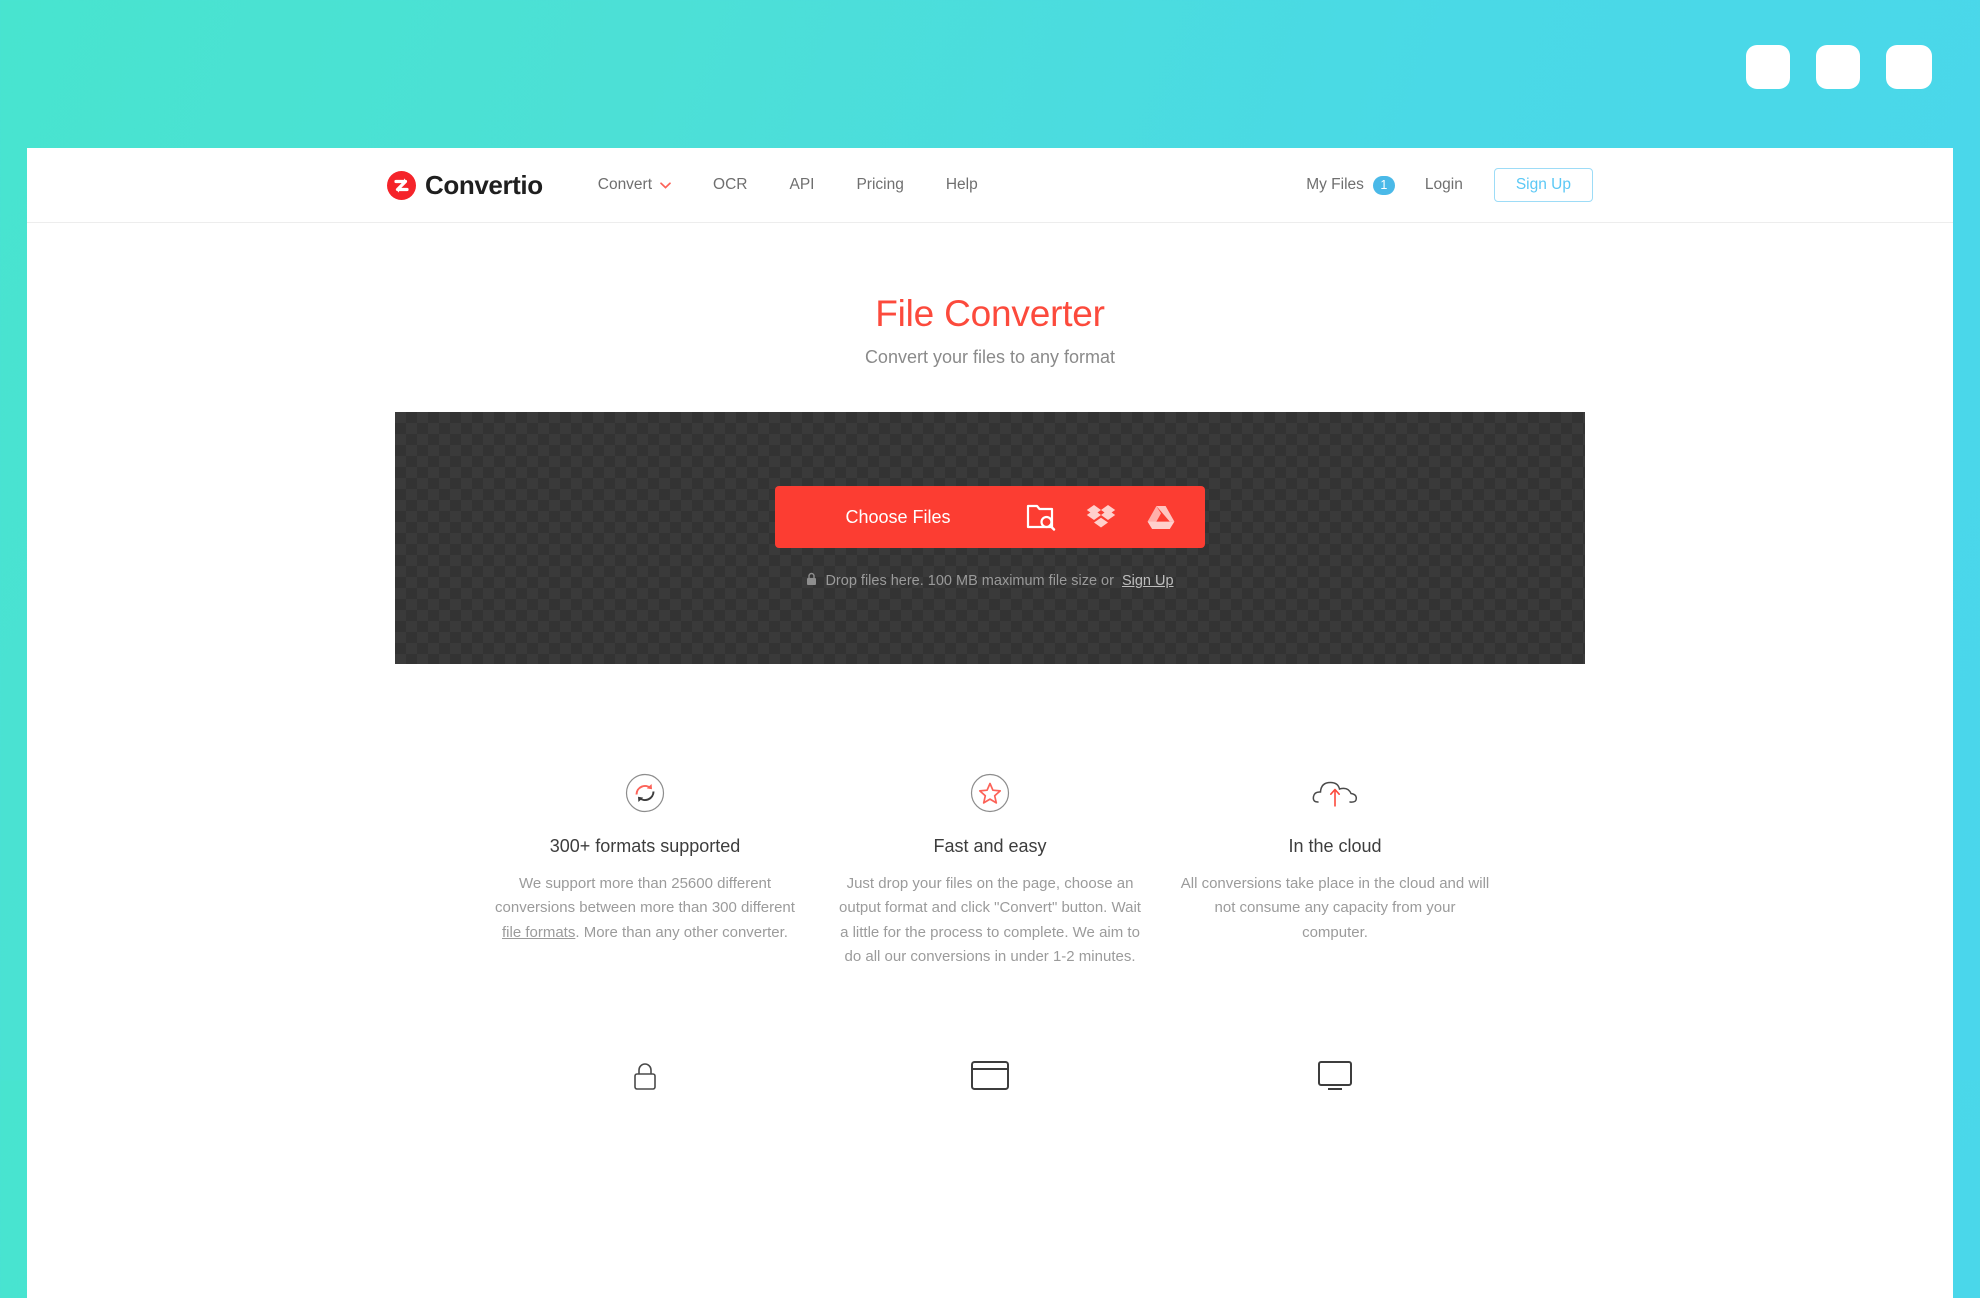 The width and height of the screenshot is (1980, 1298). I want to click on nav-item-help: Help, so click(962, 185).